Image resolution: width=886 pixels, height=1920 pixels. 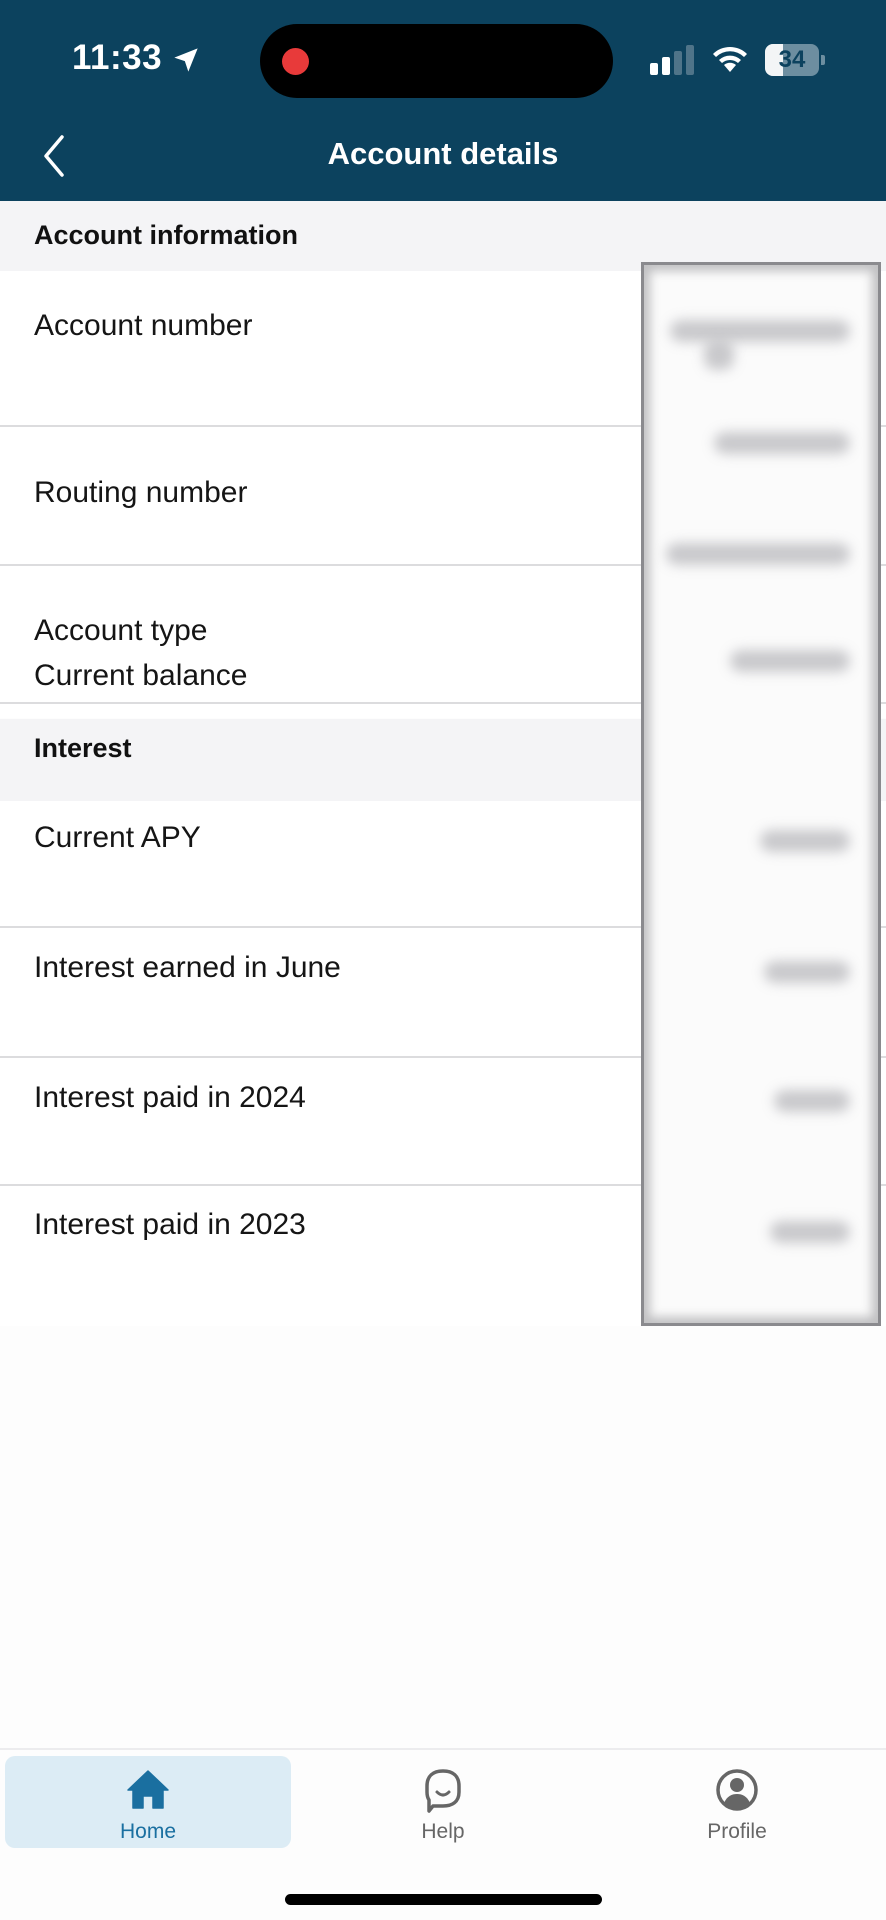 I want to click on top-bar: 11:33 34 Account details, so click(x=443, y=100).